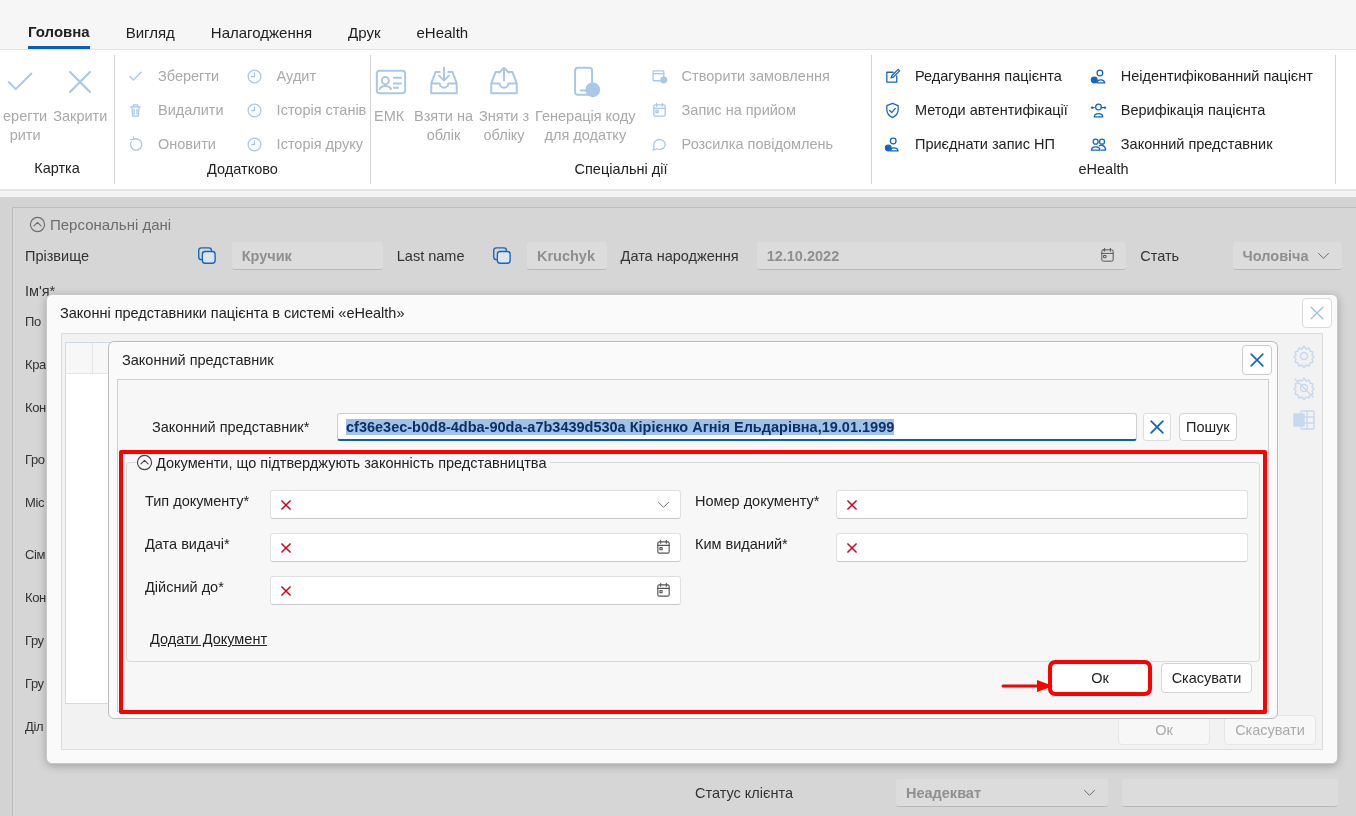  I want to click on field-label: Діл, so click(34, 727).